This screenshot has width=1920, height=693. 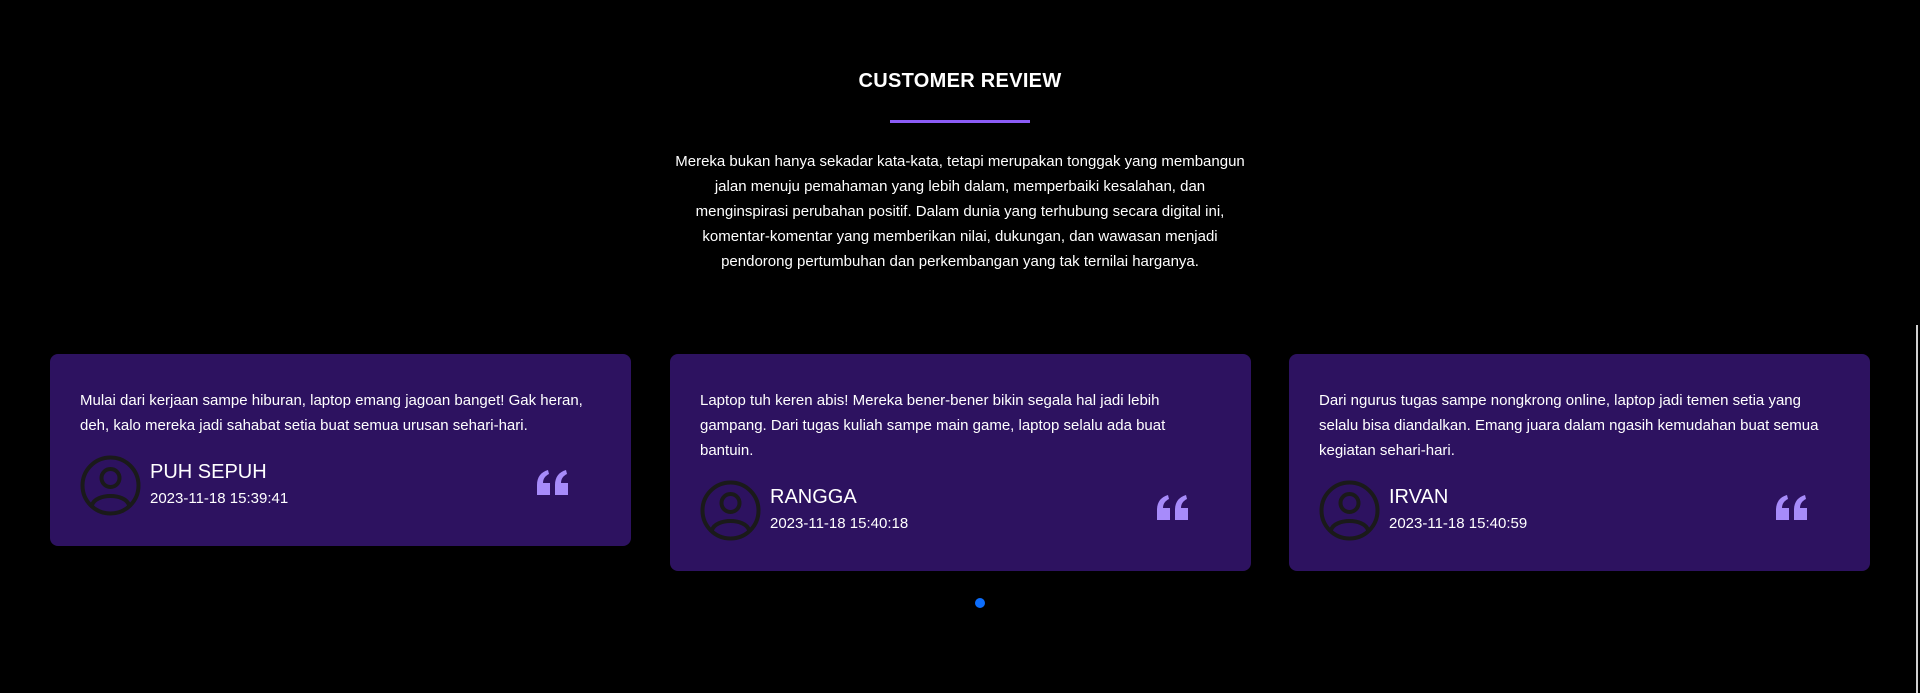 What do you see at coordinates (340, 485) in the screenshot?
I see `review-footer: PUH SEPUH 2023-11-18 15:39:41` at bounding box center [340, 485].